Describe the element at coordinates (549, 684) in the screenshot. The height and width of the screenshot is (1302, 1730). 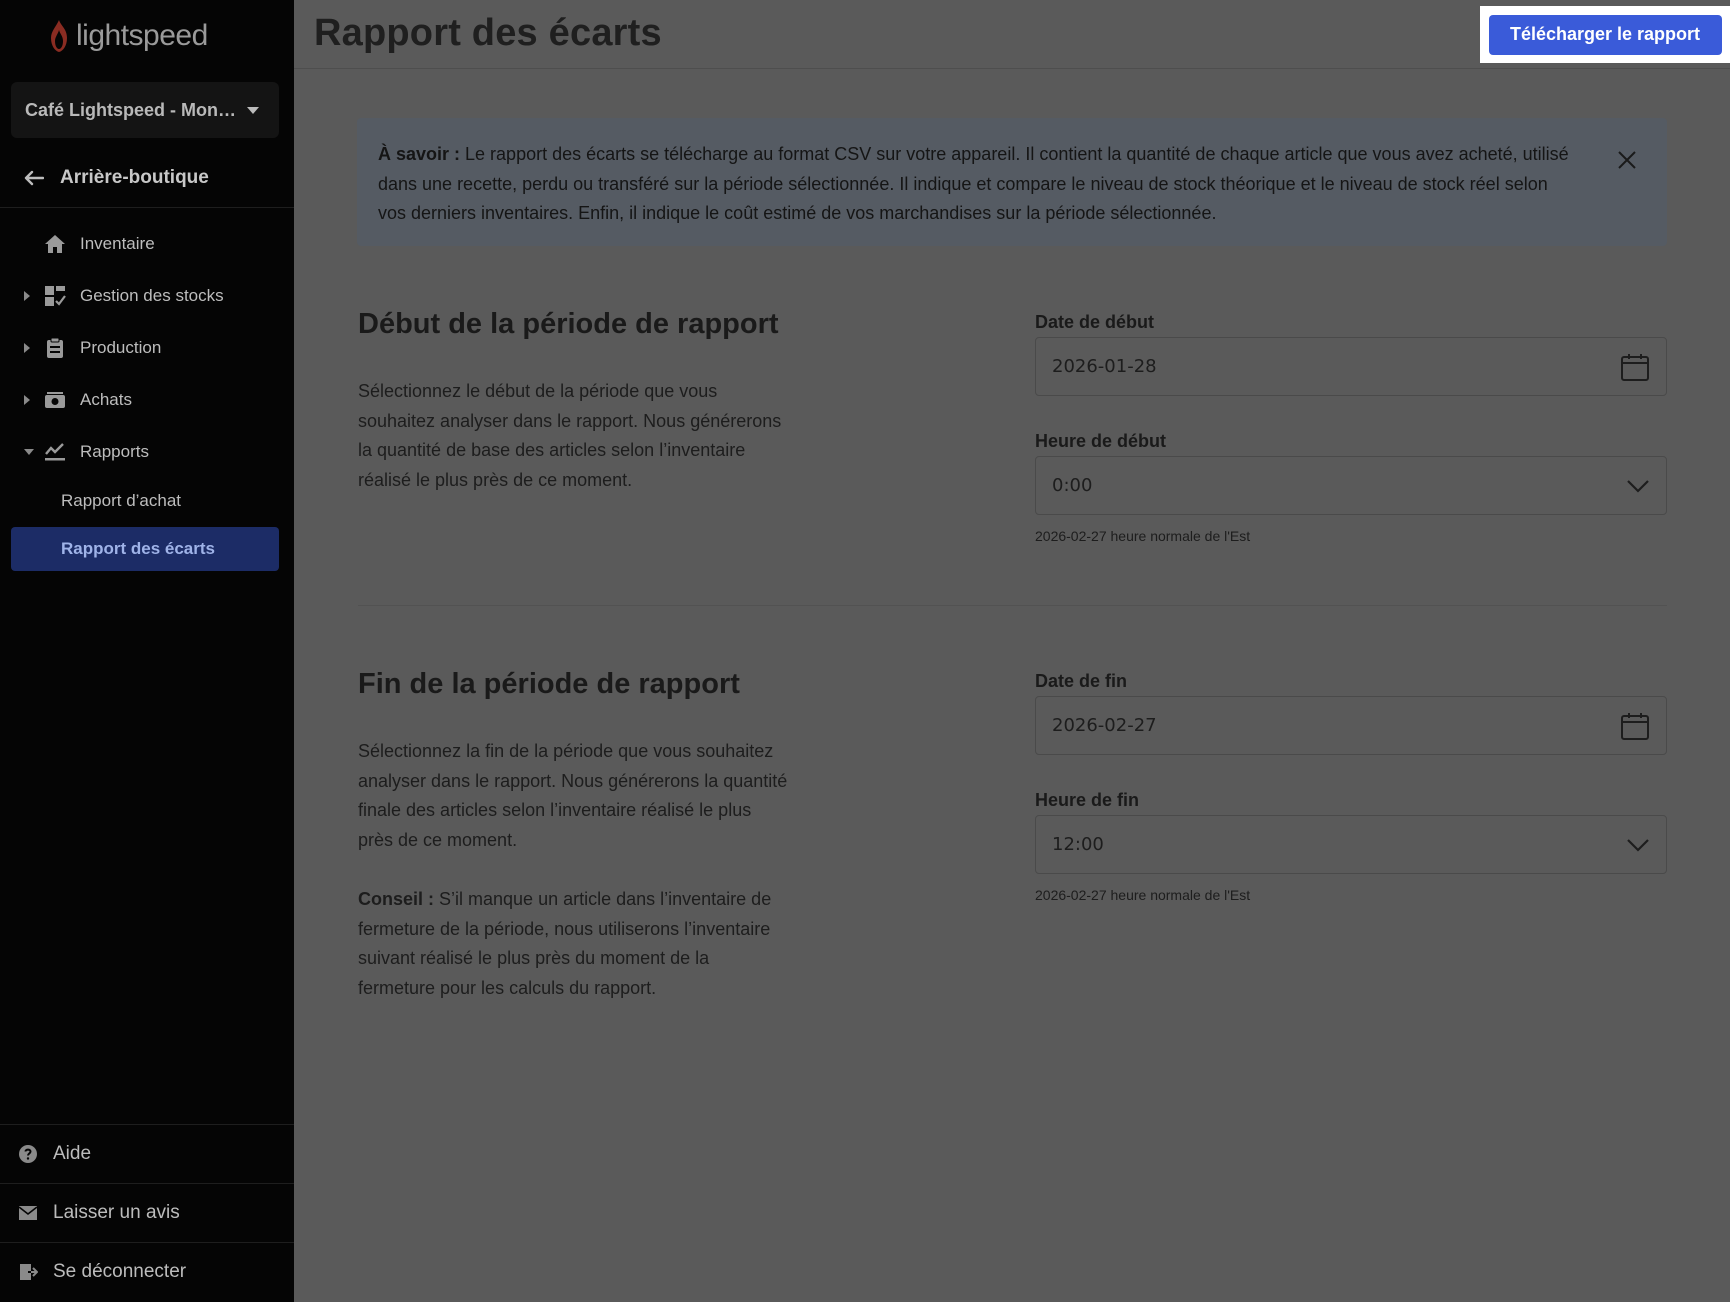
I see `end-section-title: Fin de la période de rapport` at that location.